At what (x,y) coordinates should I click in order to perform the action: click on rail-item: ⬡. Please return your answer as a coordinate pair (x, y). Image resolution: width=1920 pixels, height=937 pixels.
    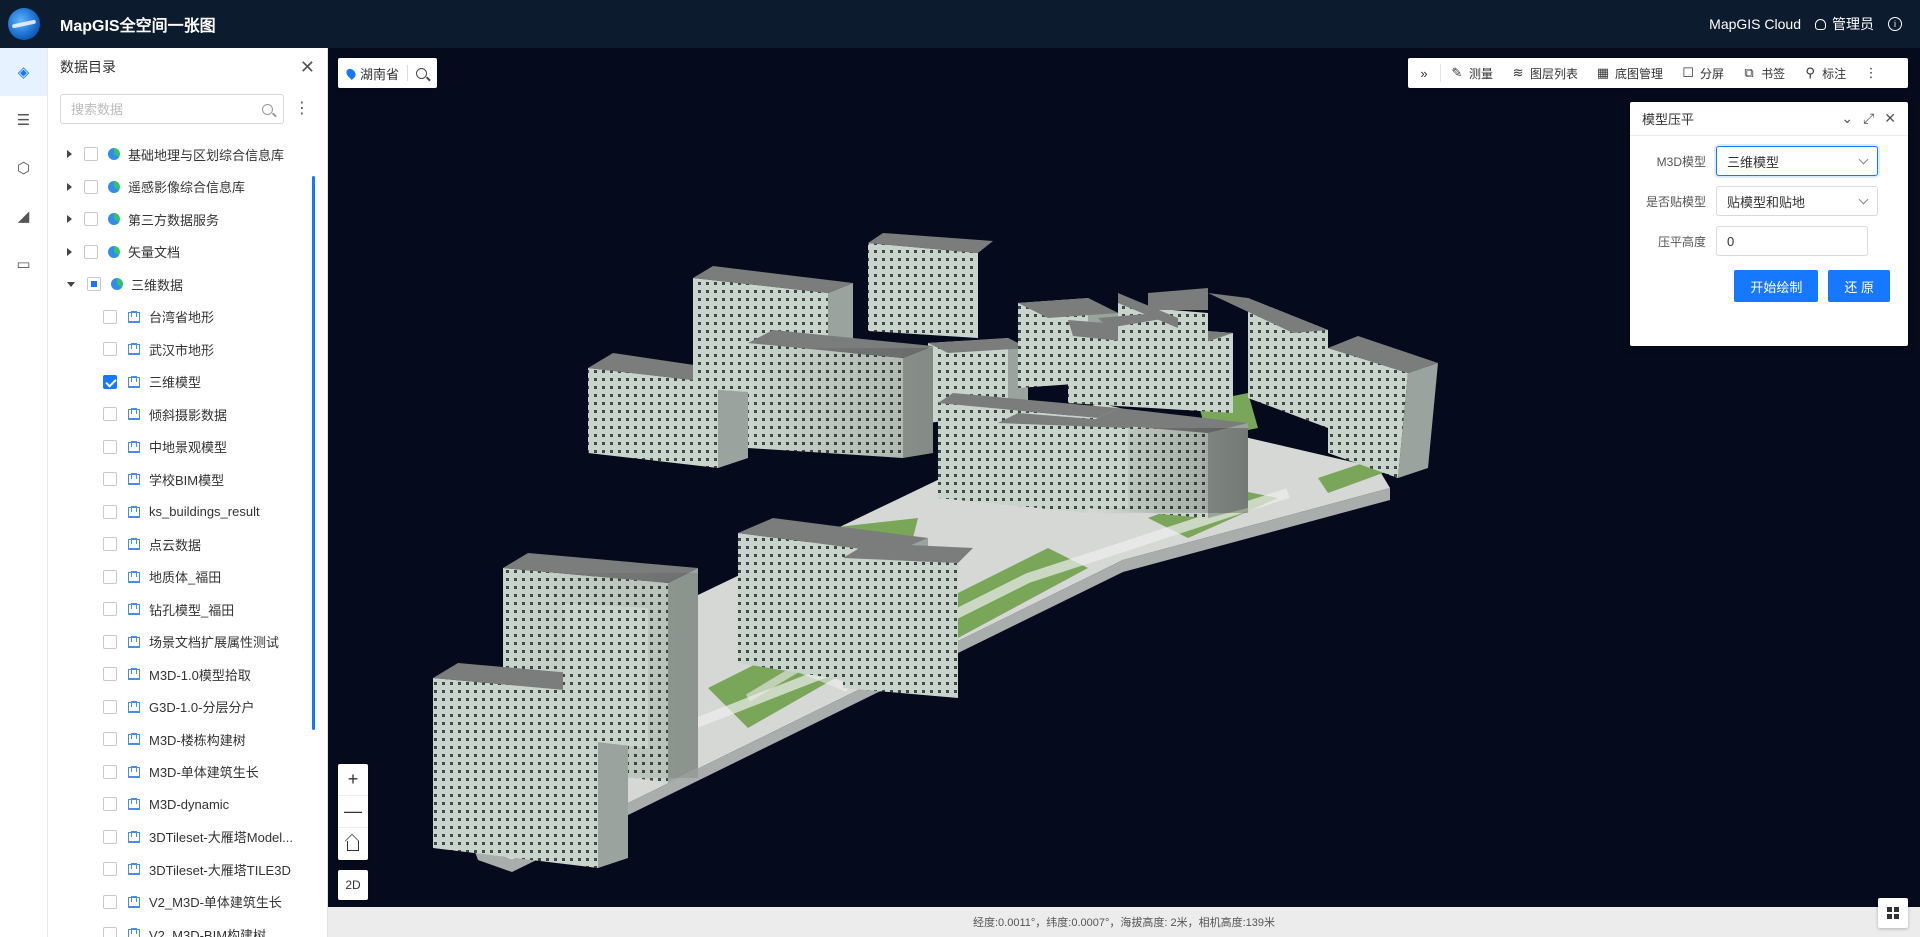
    Looking at the image, I should click on (23, 168).